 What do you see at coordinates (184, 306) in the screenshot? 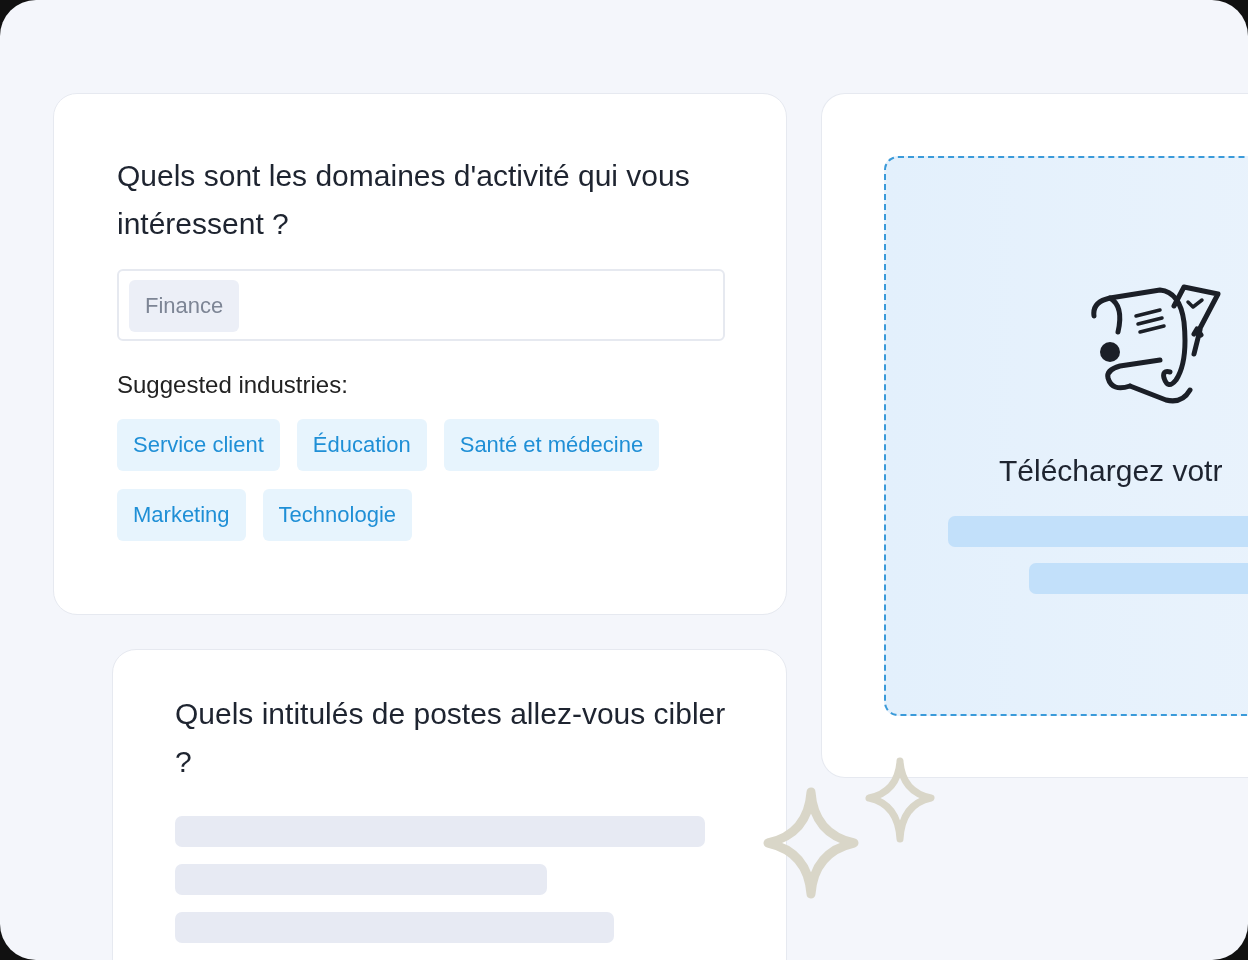
I see `selected-tag: Finance` at bounding box center [184, 306].